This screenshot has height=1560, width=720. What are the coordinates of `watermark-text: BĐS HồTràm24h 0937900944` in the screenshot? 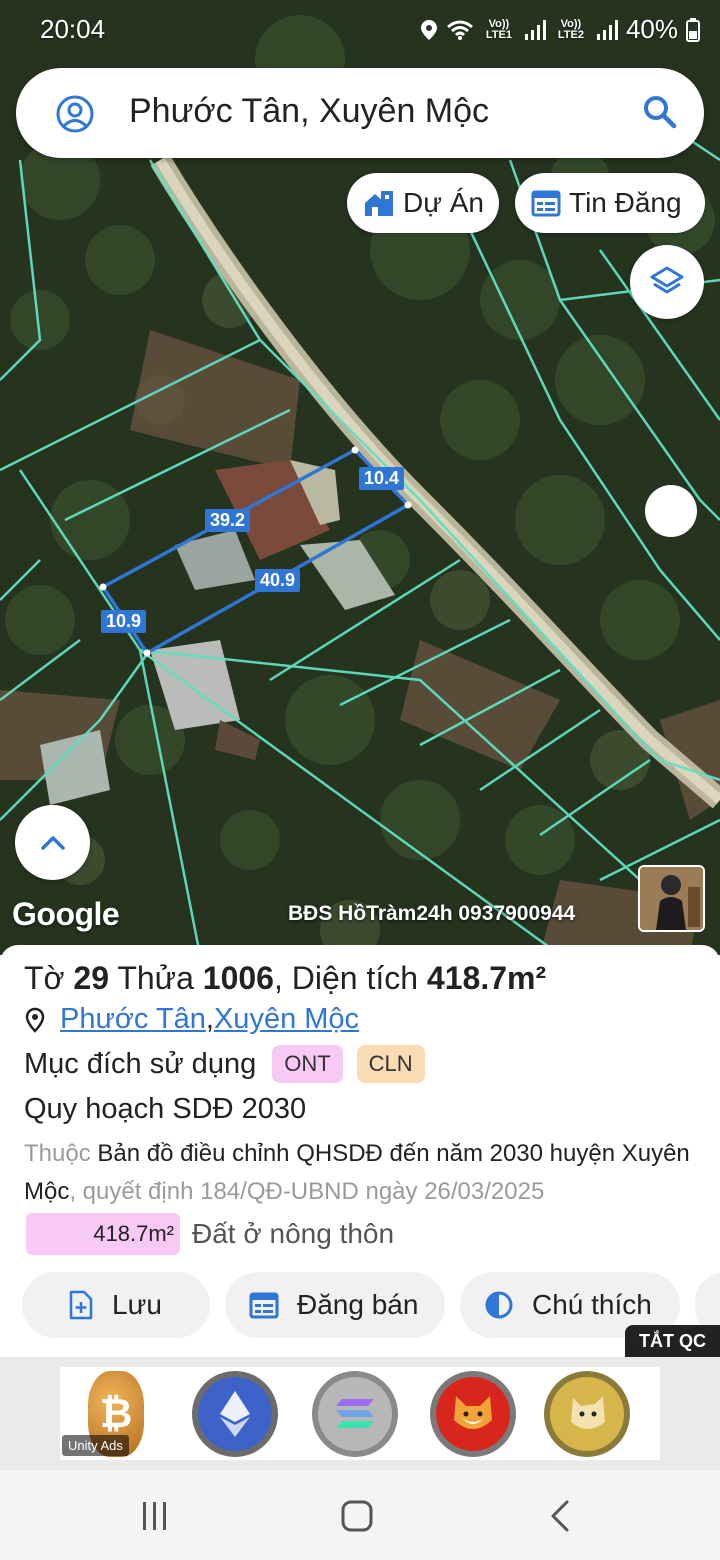 It's located at (432, 913).